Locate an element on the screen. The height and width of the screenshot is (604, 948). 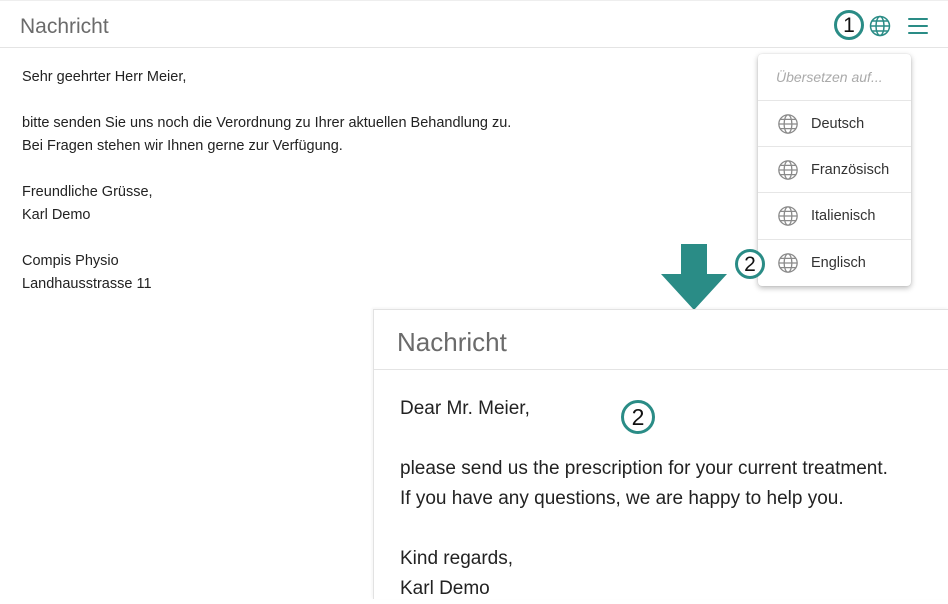
language-label: Italienisch is located at coordinates (843, 216).